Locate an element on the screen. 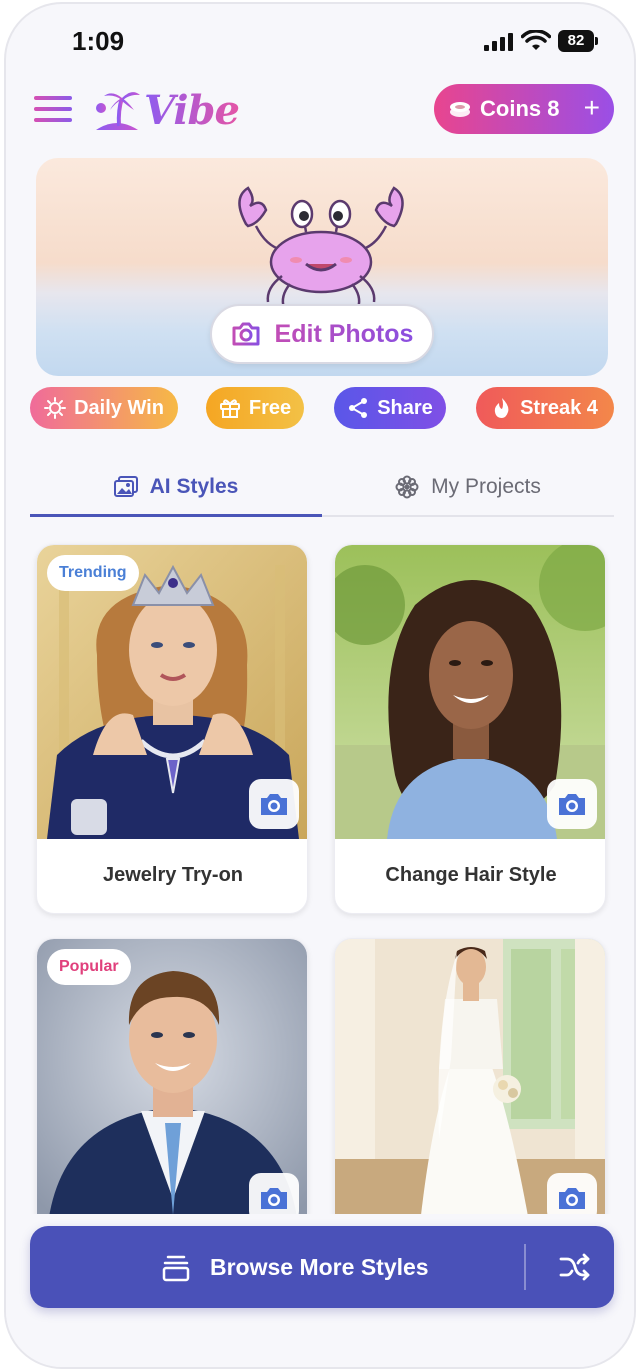 The image size is (640, 1371). add-coins-icon: + is located at coordinates (592, 108).